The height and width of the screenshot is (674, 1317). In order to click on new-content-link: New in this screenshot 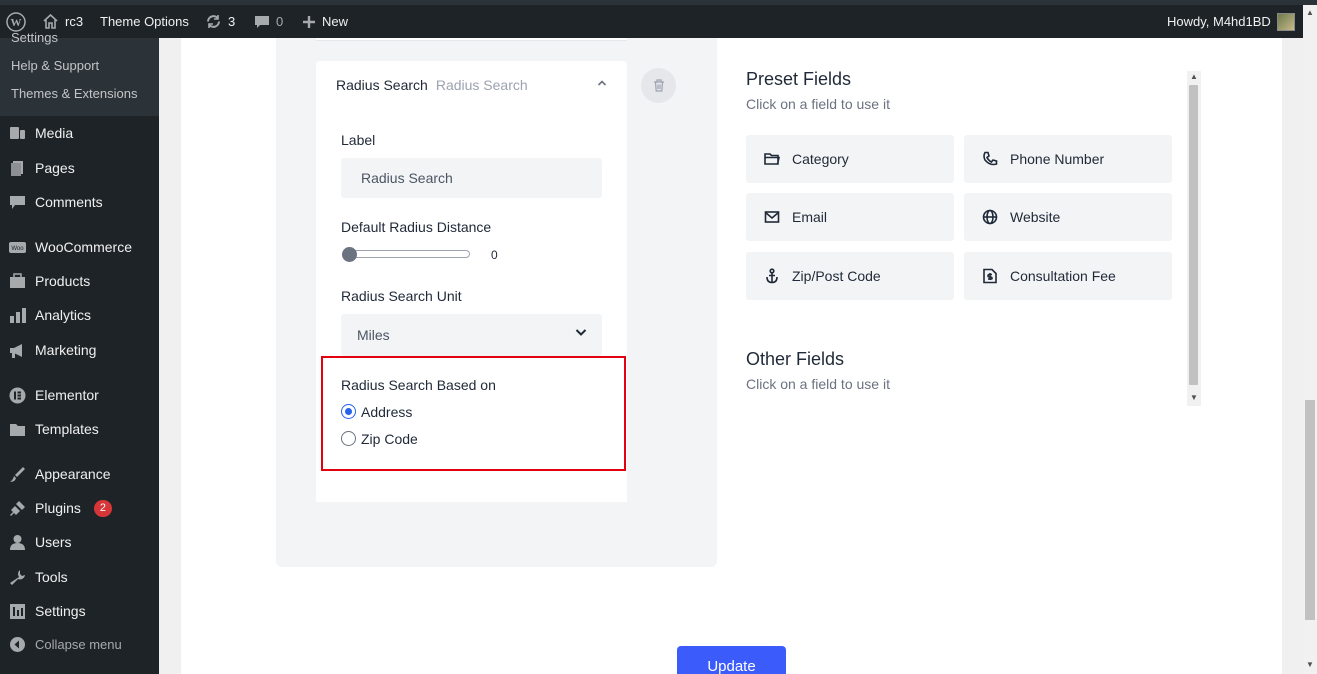, I will do `click(325, 21)`.